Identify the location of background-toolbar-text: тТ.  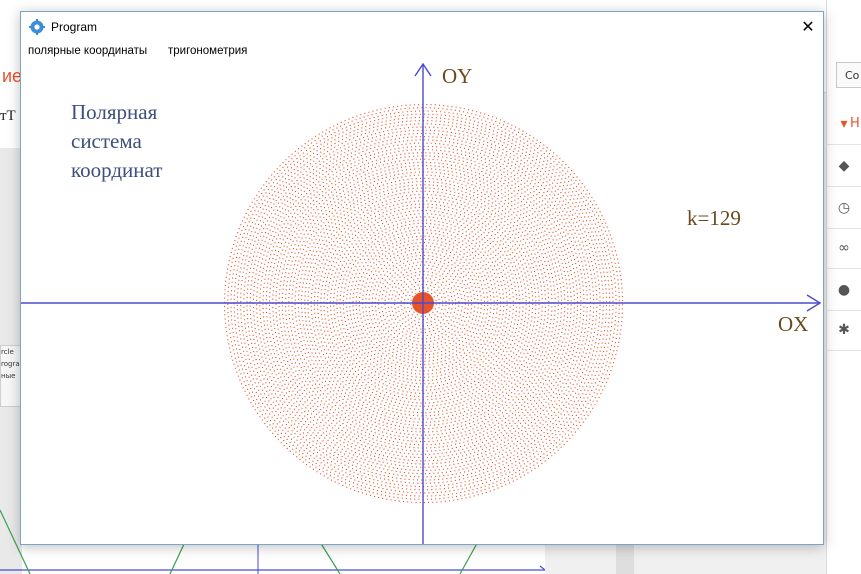
(8, 116).